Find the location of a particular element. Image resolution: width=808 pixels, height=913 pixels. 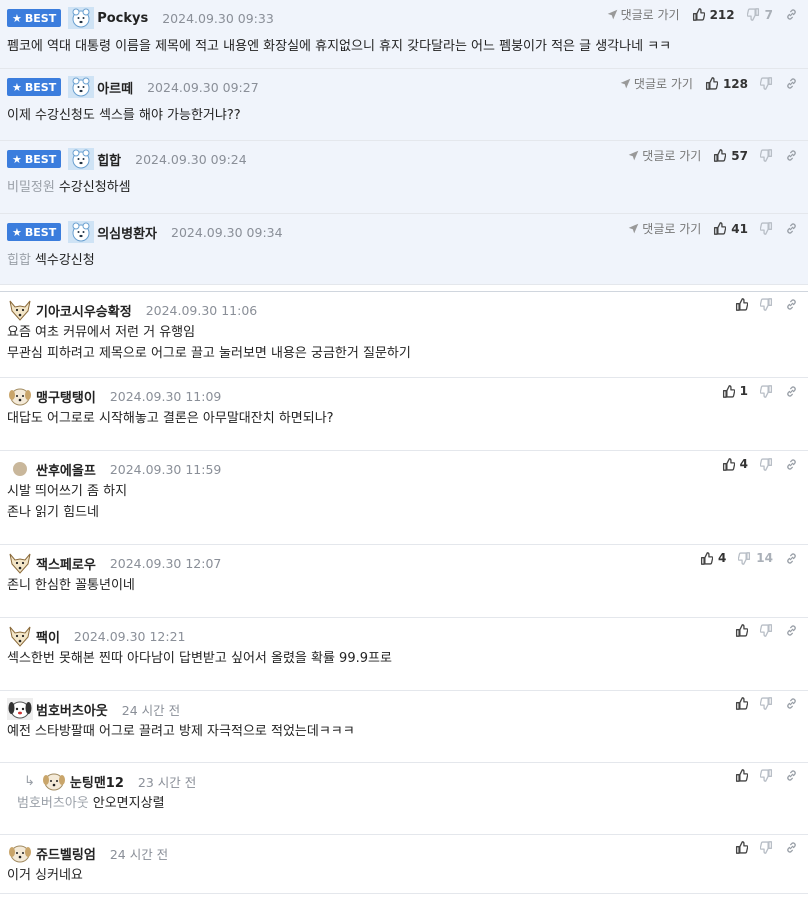

comment-text: 이거 싱커네요 is located at coordinates (45, 875).